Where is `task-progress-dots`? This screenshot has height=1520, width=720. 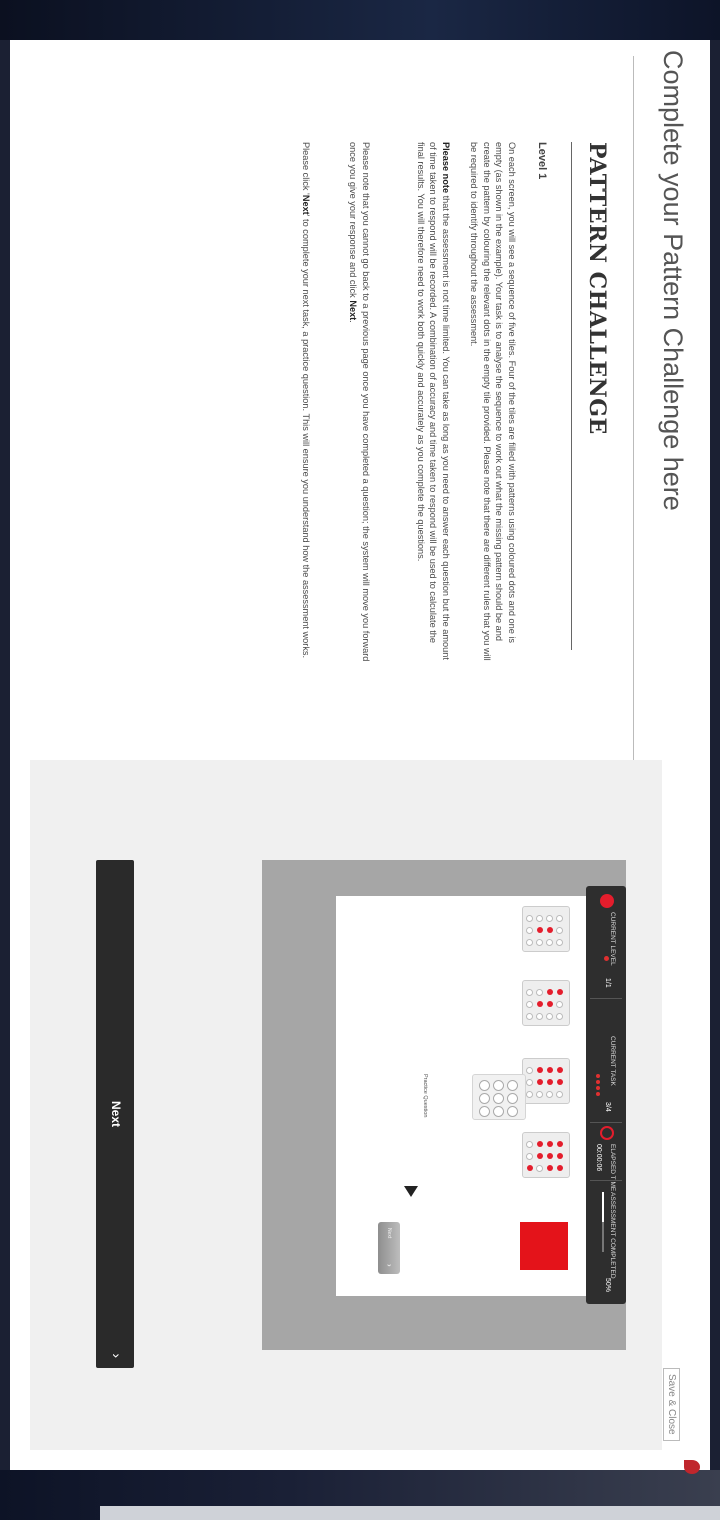
task-progress-dots is located at coordinates (600, 1086).